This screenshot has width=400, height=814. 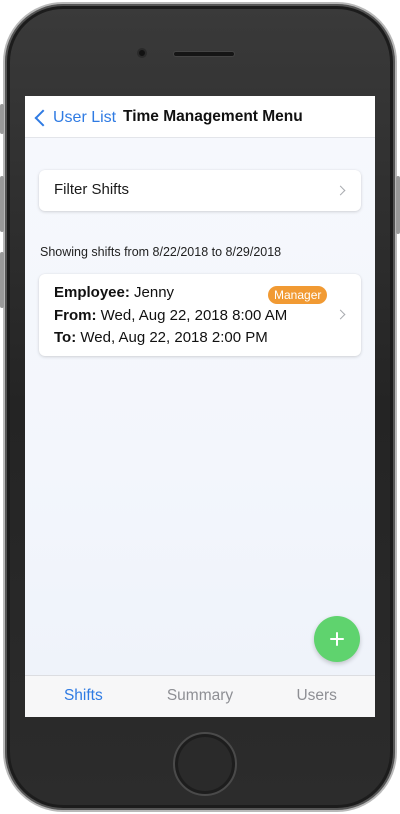 I want to click on chevron-left-icon, so click(x=43, y=118).